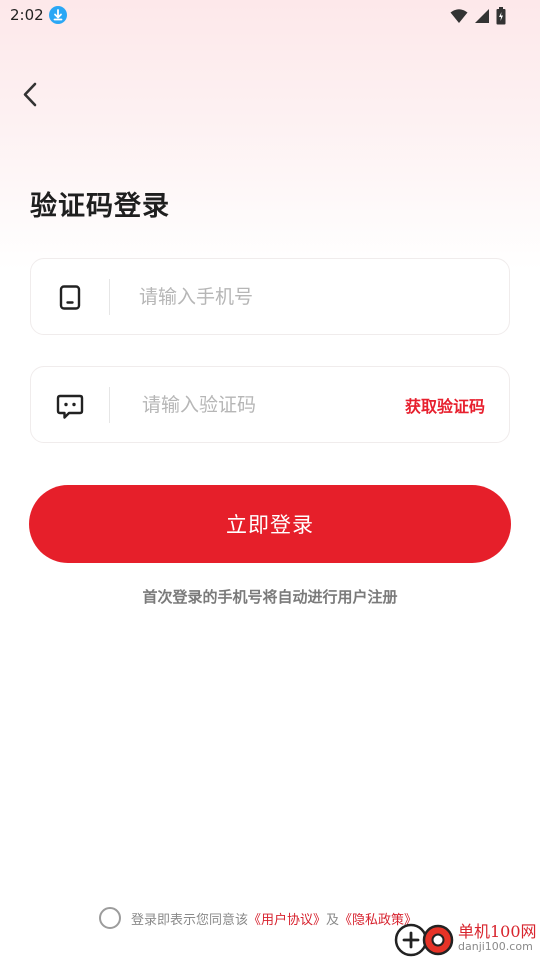 The width and height of the screenshot is (540, 960). Describe the element at coordinates (264, 297) in the screenshot. I see `phone-input` at that location.